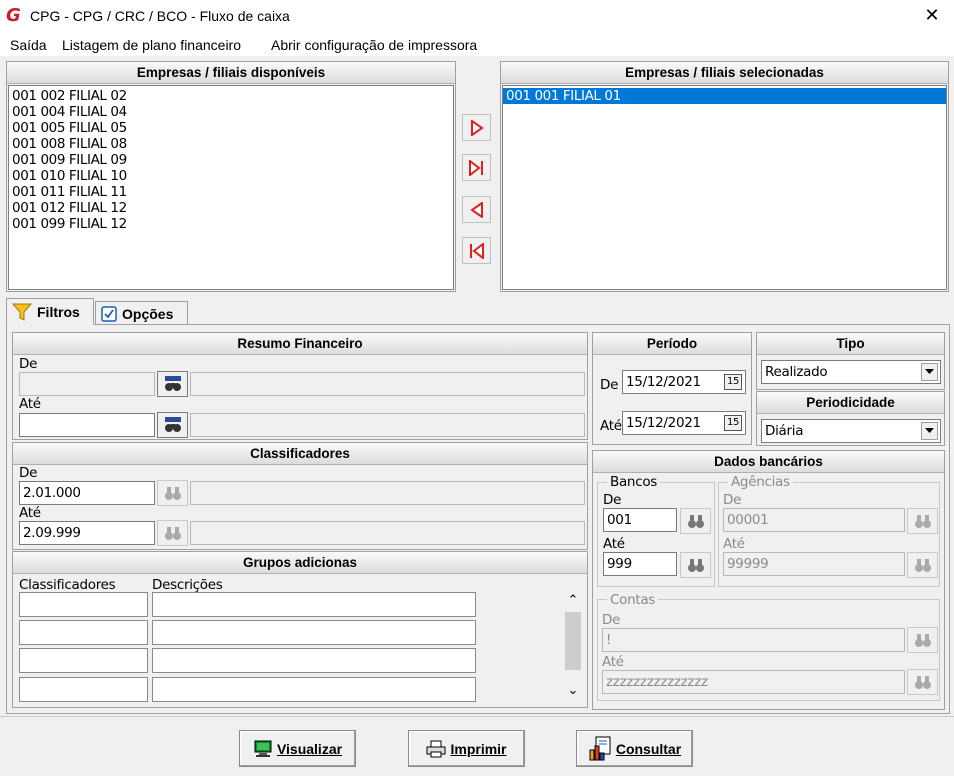  What do you see at coordinates (141, 313) in the screenshot?
I see `tab-opcoes: Opções` at bounding box center [141, 313].